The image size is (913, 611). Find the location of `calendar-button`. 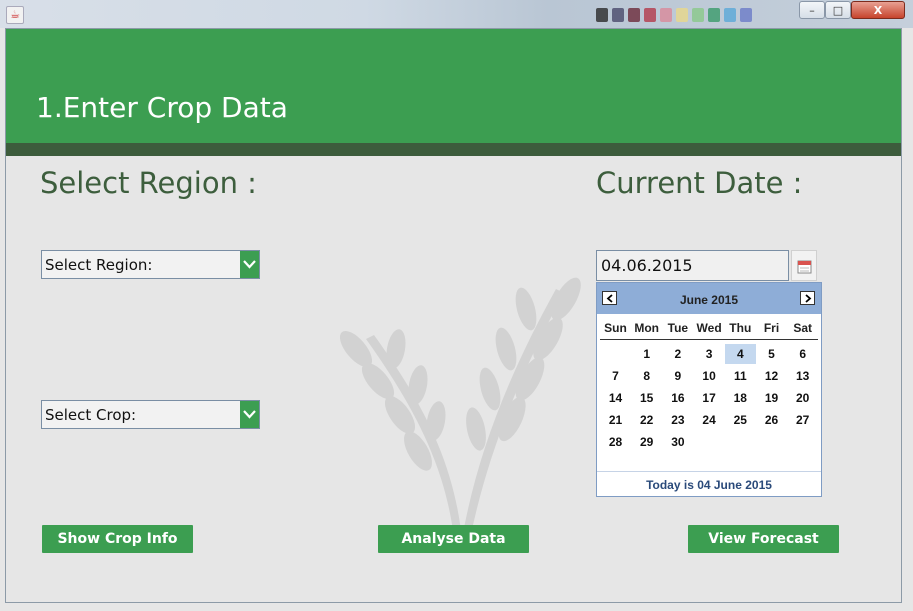

calendar-button is located at coordinates (804, 265).